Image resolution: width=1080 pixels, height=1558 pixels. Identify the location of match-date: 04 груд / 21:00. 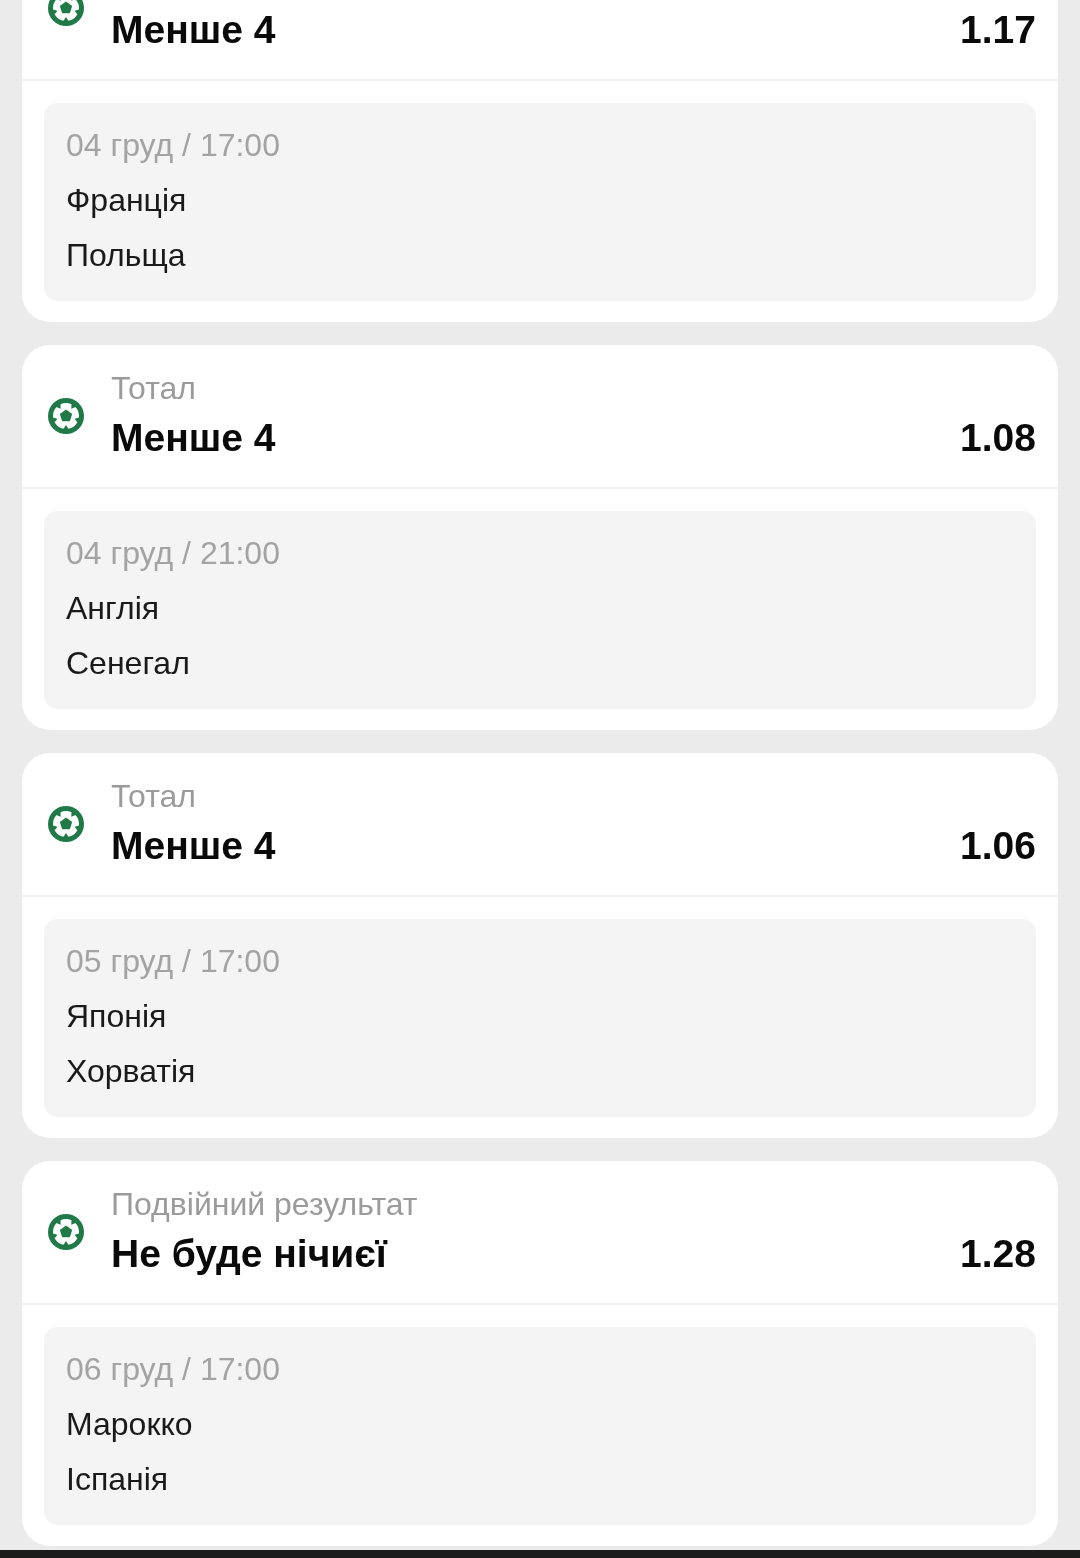
(173, 553).